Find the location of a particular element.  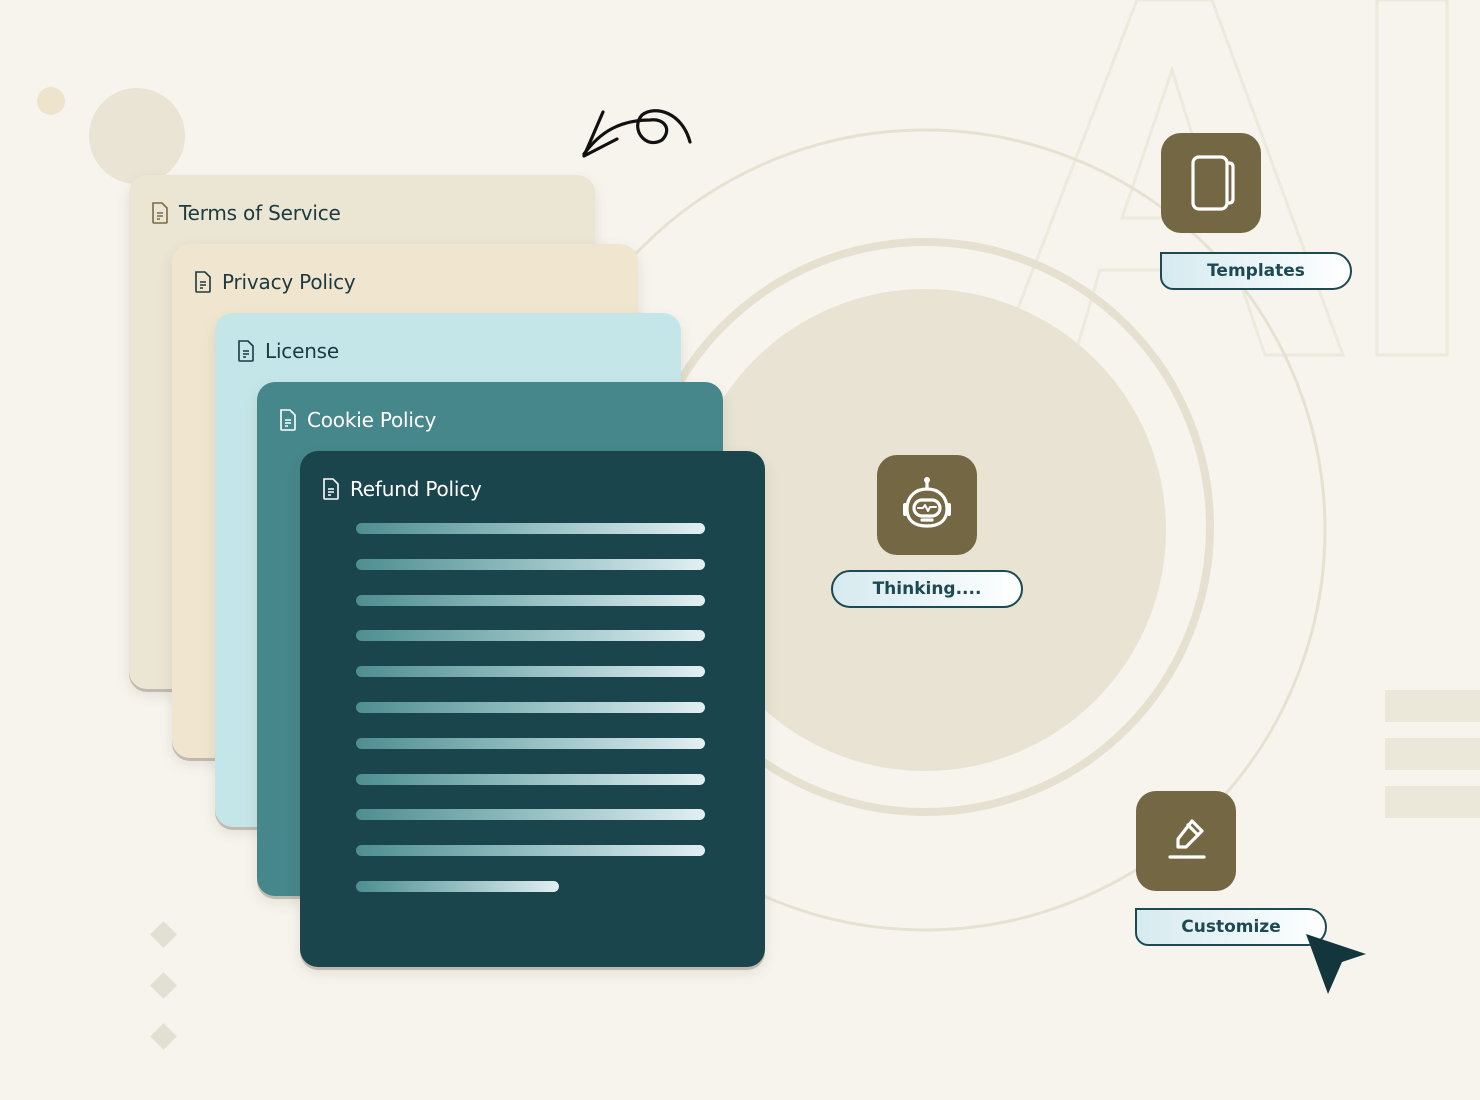

pencil-icon is located at coordinates (1187, 839).